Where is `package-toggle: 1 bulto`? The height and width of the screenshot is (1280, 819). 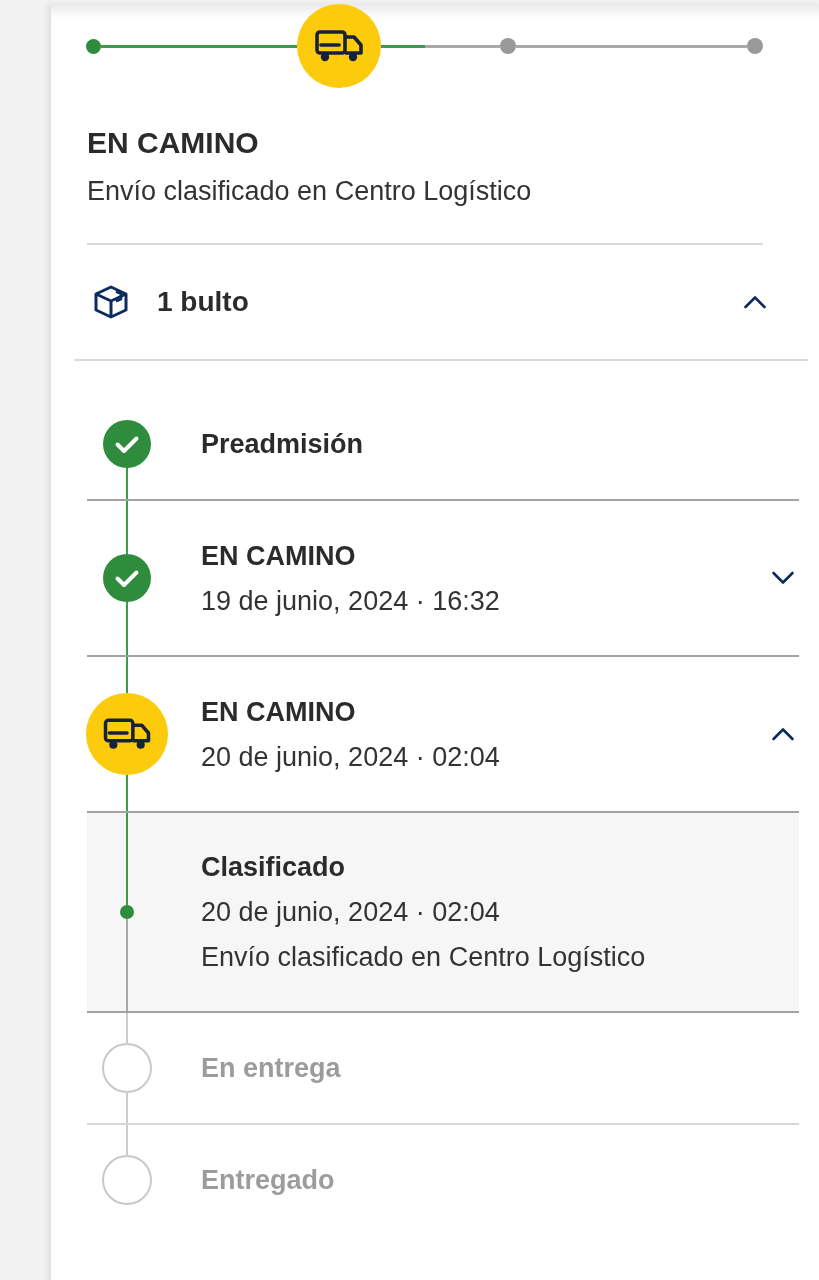
package-toggle: 1 bulto is located at coordinates (428, 302).